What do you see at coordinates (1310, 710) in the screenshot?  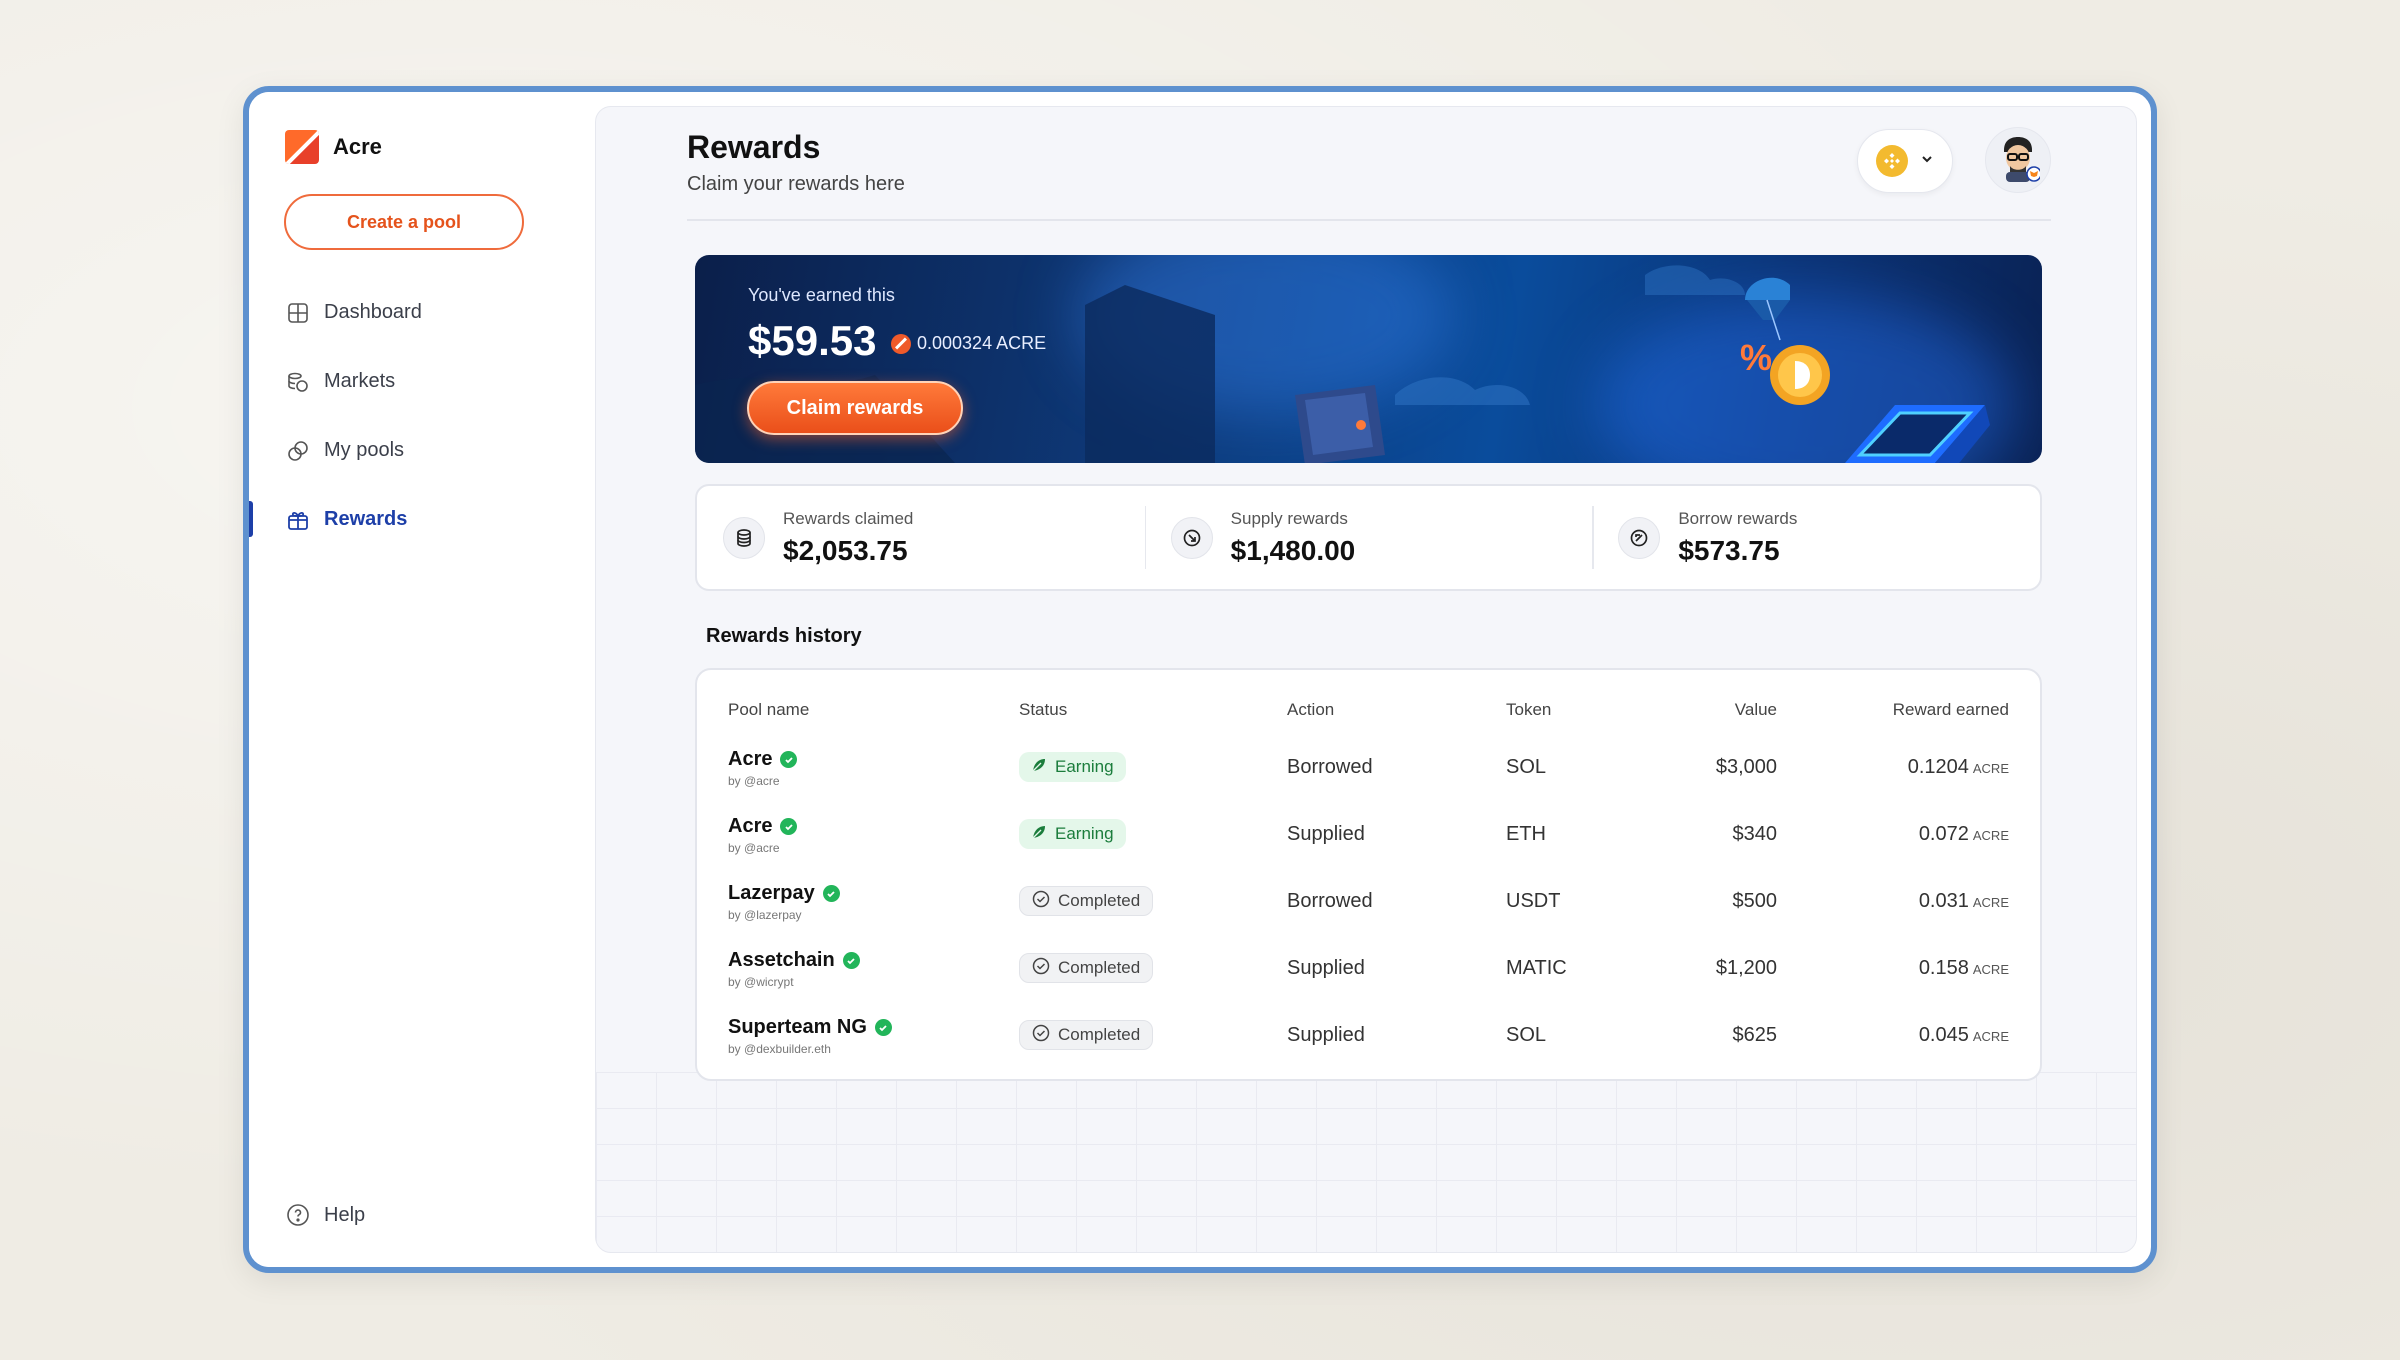 I see `column-header: Action` at bounding box center [1310, 710].